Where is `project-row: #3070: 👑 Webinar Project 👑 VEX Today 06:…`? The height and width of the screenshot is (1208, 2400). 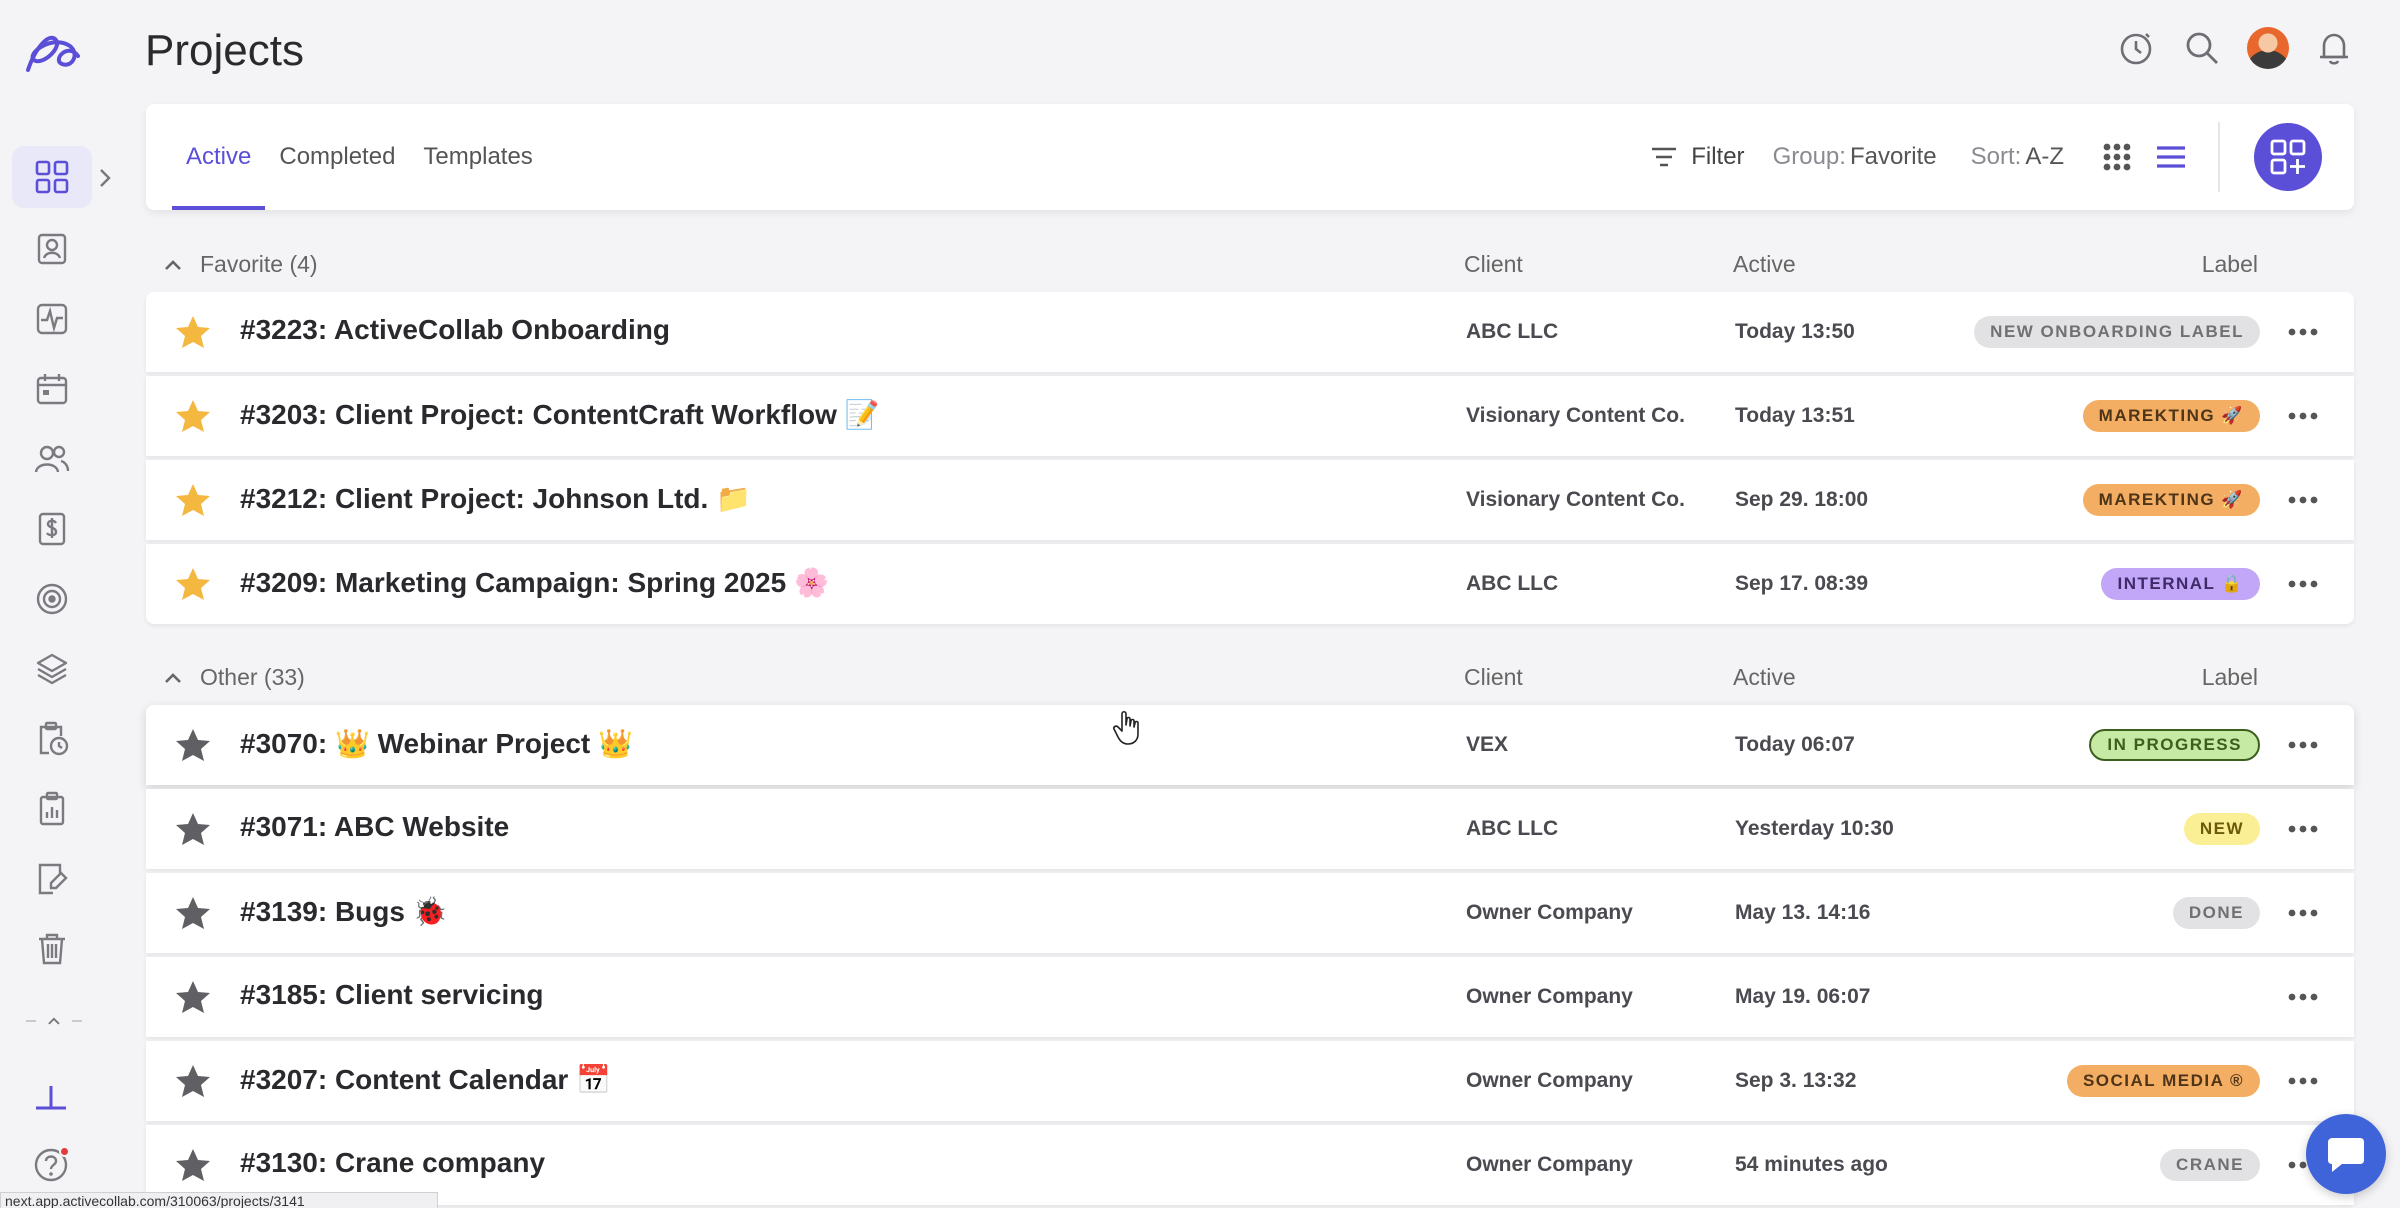 project-row: #3070: 👑 Webinar Project 👑 VEX Today 06:… is located at coordinates (1250, 745).